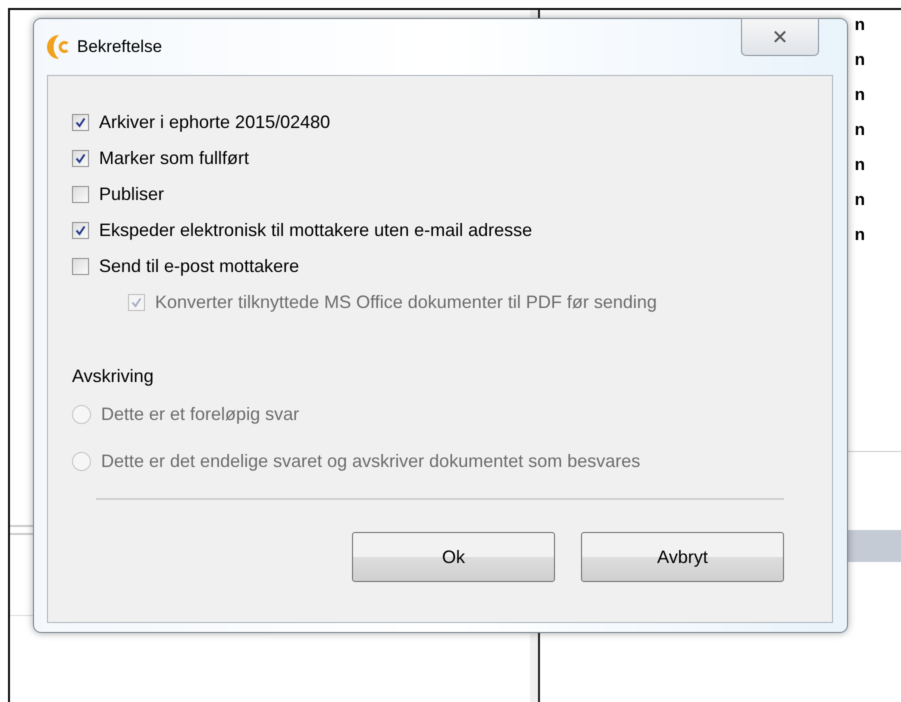  What do you see at coordinates (214, 122) in the screenshot?
I see `checkbox-label: Arkiver i ephorte 2015/02480` at bounding box center [214, 122].